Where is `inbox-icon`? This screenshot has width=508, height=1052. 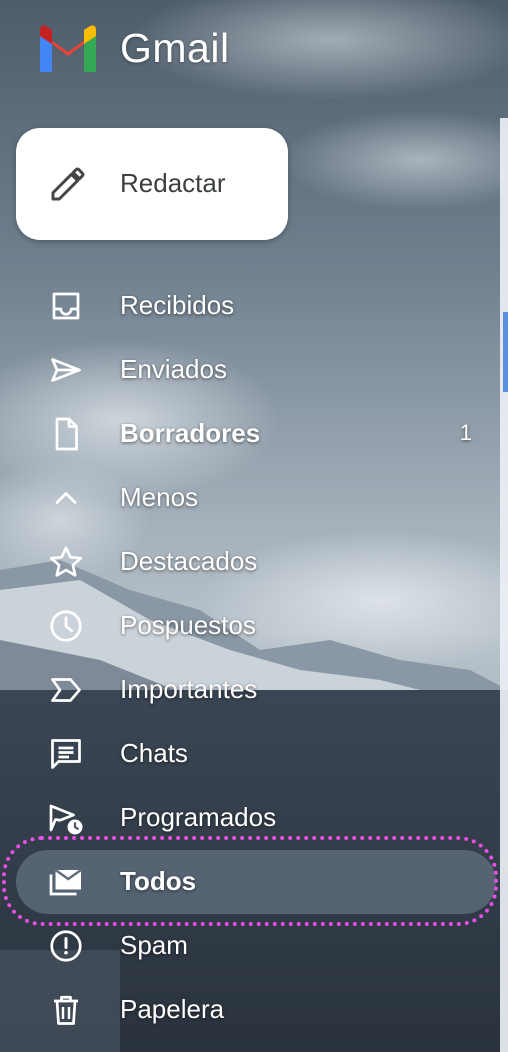
inbox-icon is located at coordinates (66, 306).